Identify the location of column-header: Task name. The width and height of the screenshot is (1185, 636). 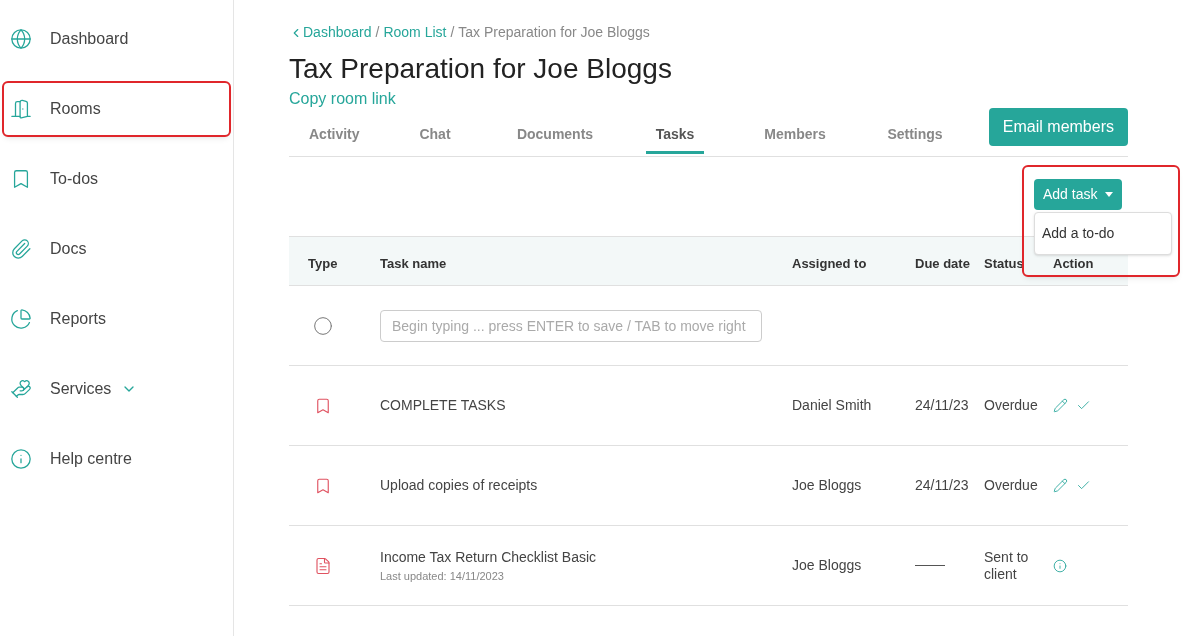
(414, 264).